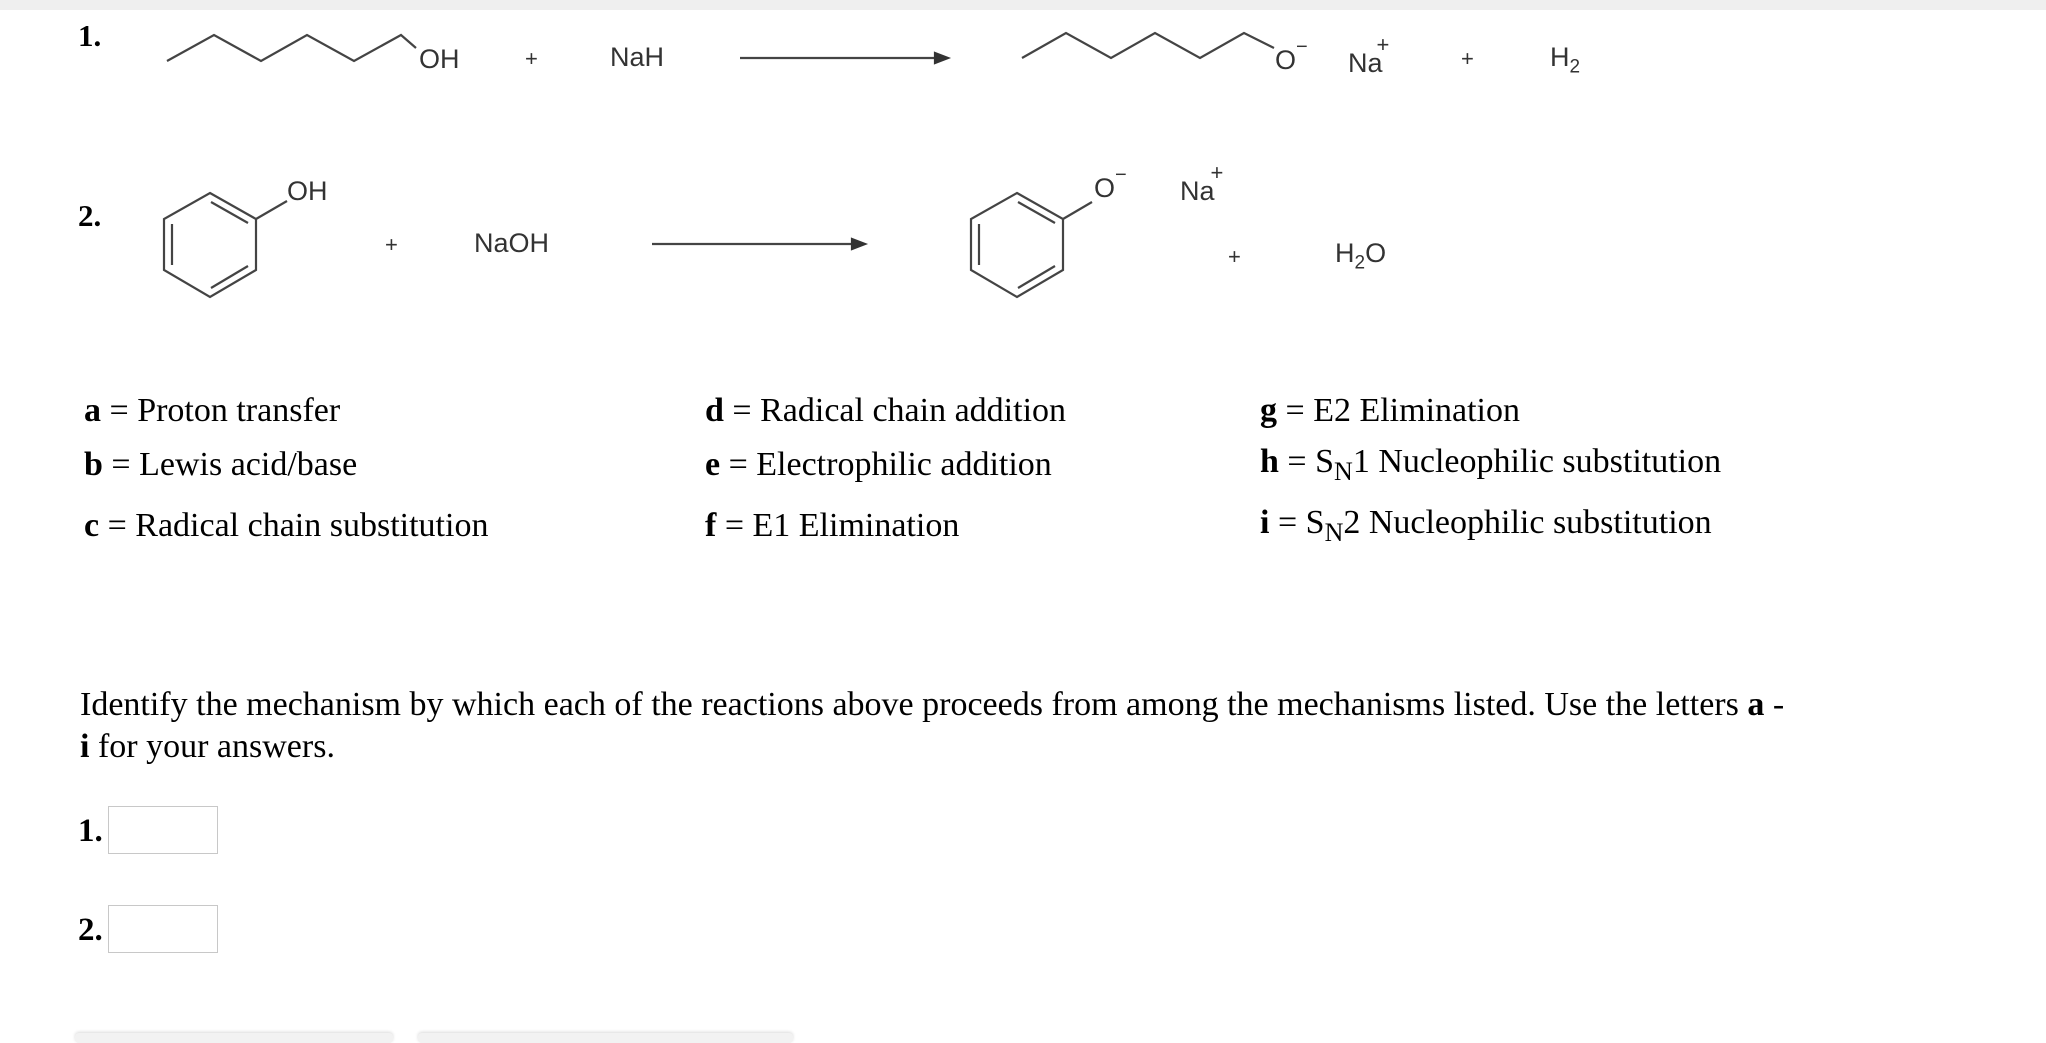 The width and height of the screenshot is (2046, 1043). I want to click on mechanism-letter: e, so click(713, 464).